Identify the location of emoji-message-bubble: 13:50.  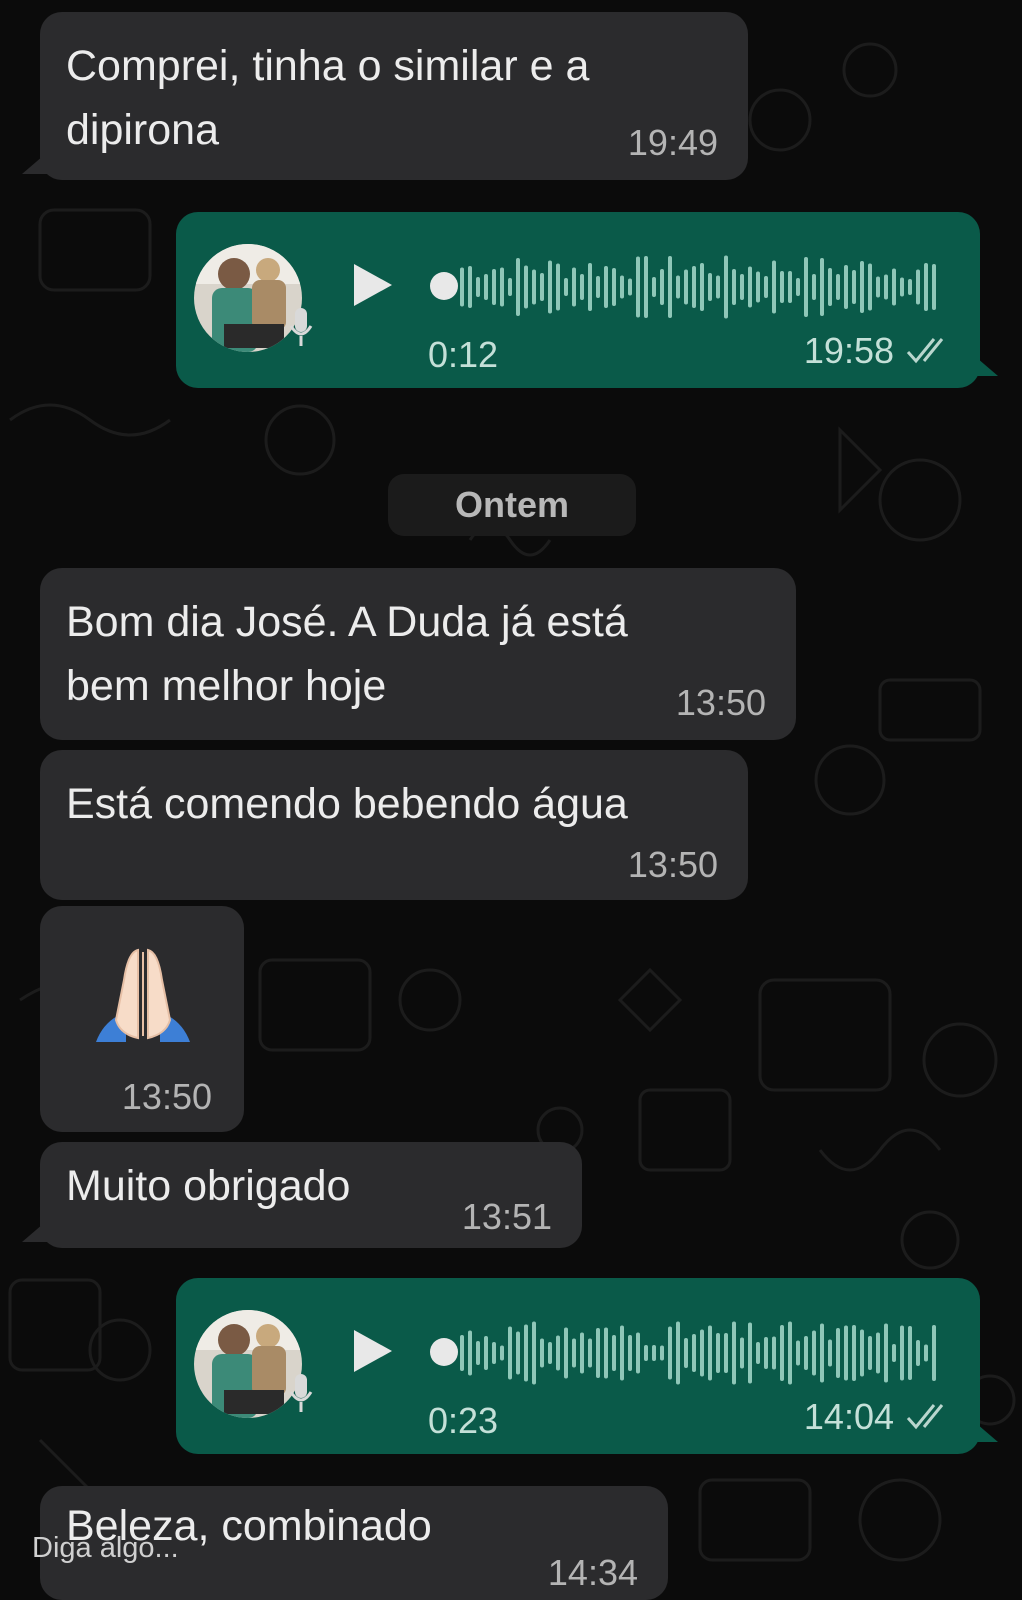
(142, 1019).